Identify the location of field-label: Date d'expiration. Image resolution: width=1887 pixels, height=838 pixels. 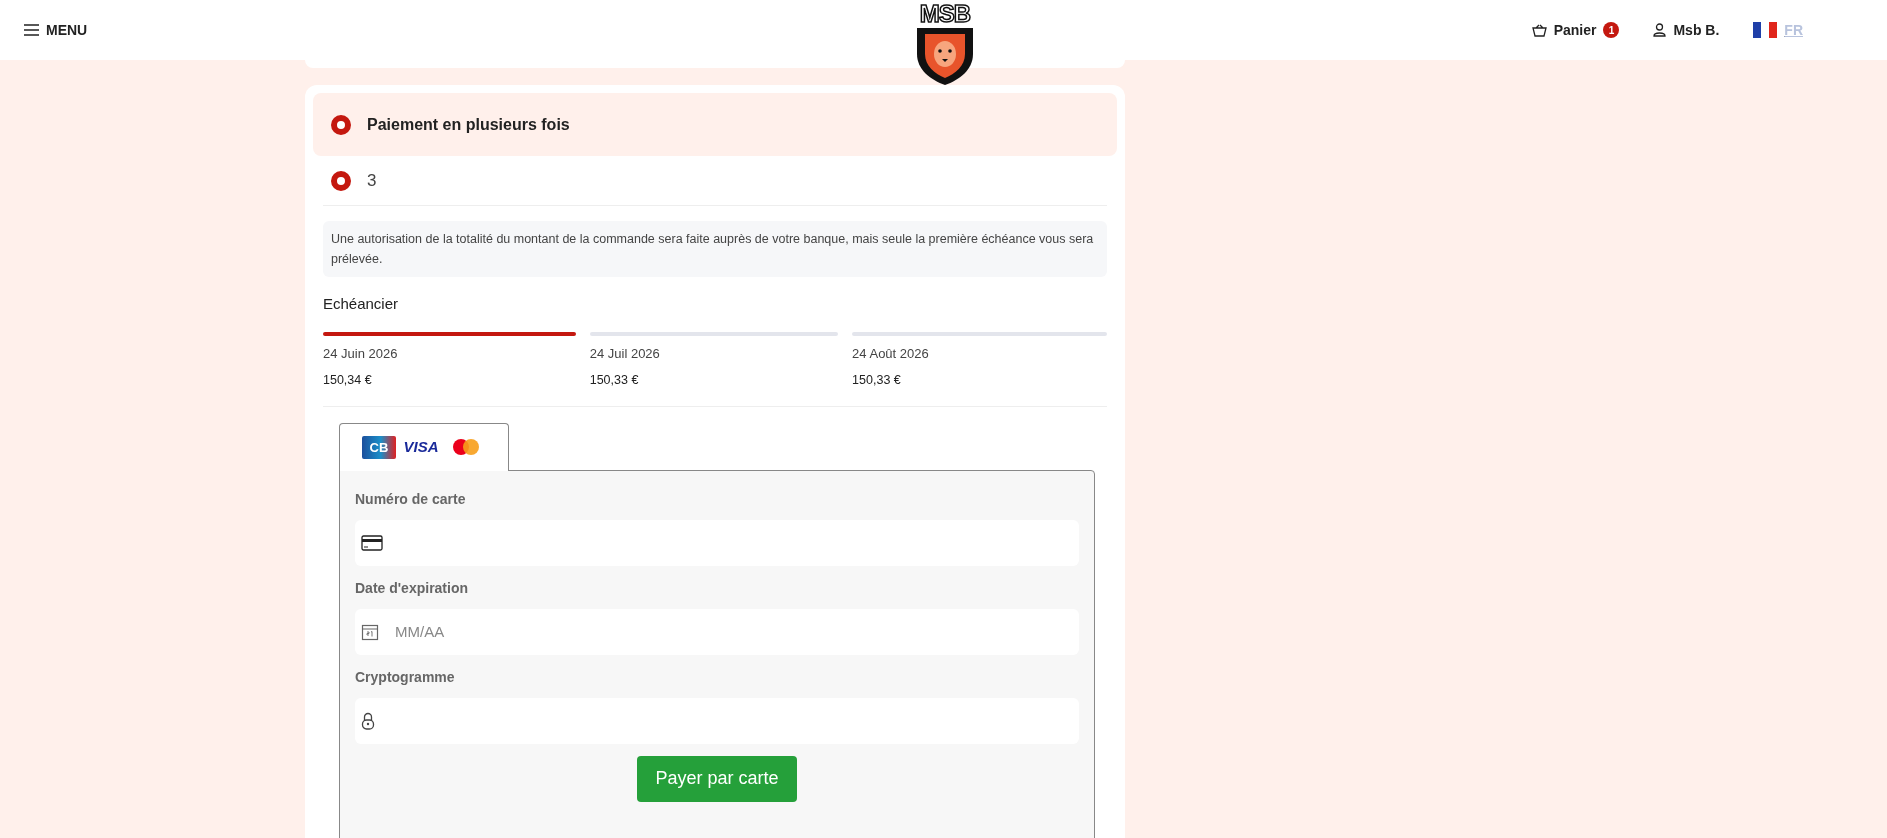
(412, 588).